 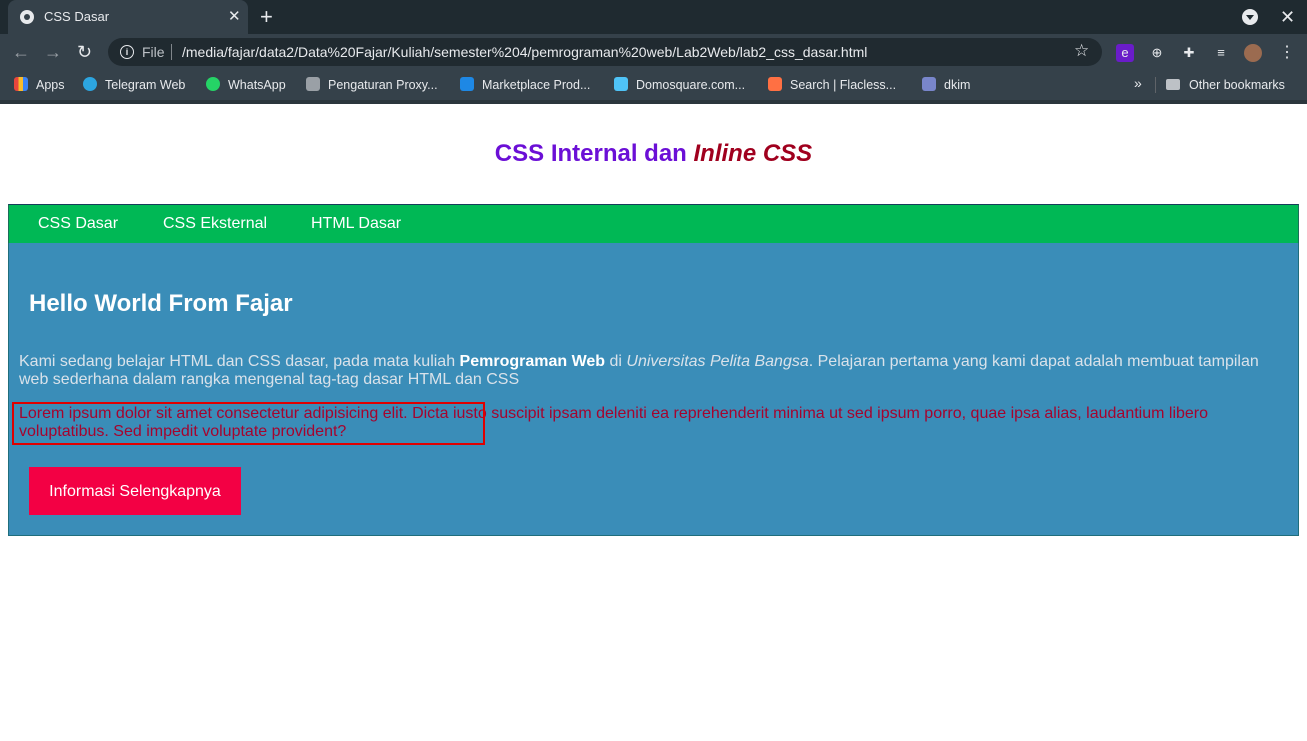 I want to click on intro-text: di, so click(x=616, y=361).